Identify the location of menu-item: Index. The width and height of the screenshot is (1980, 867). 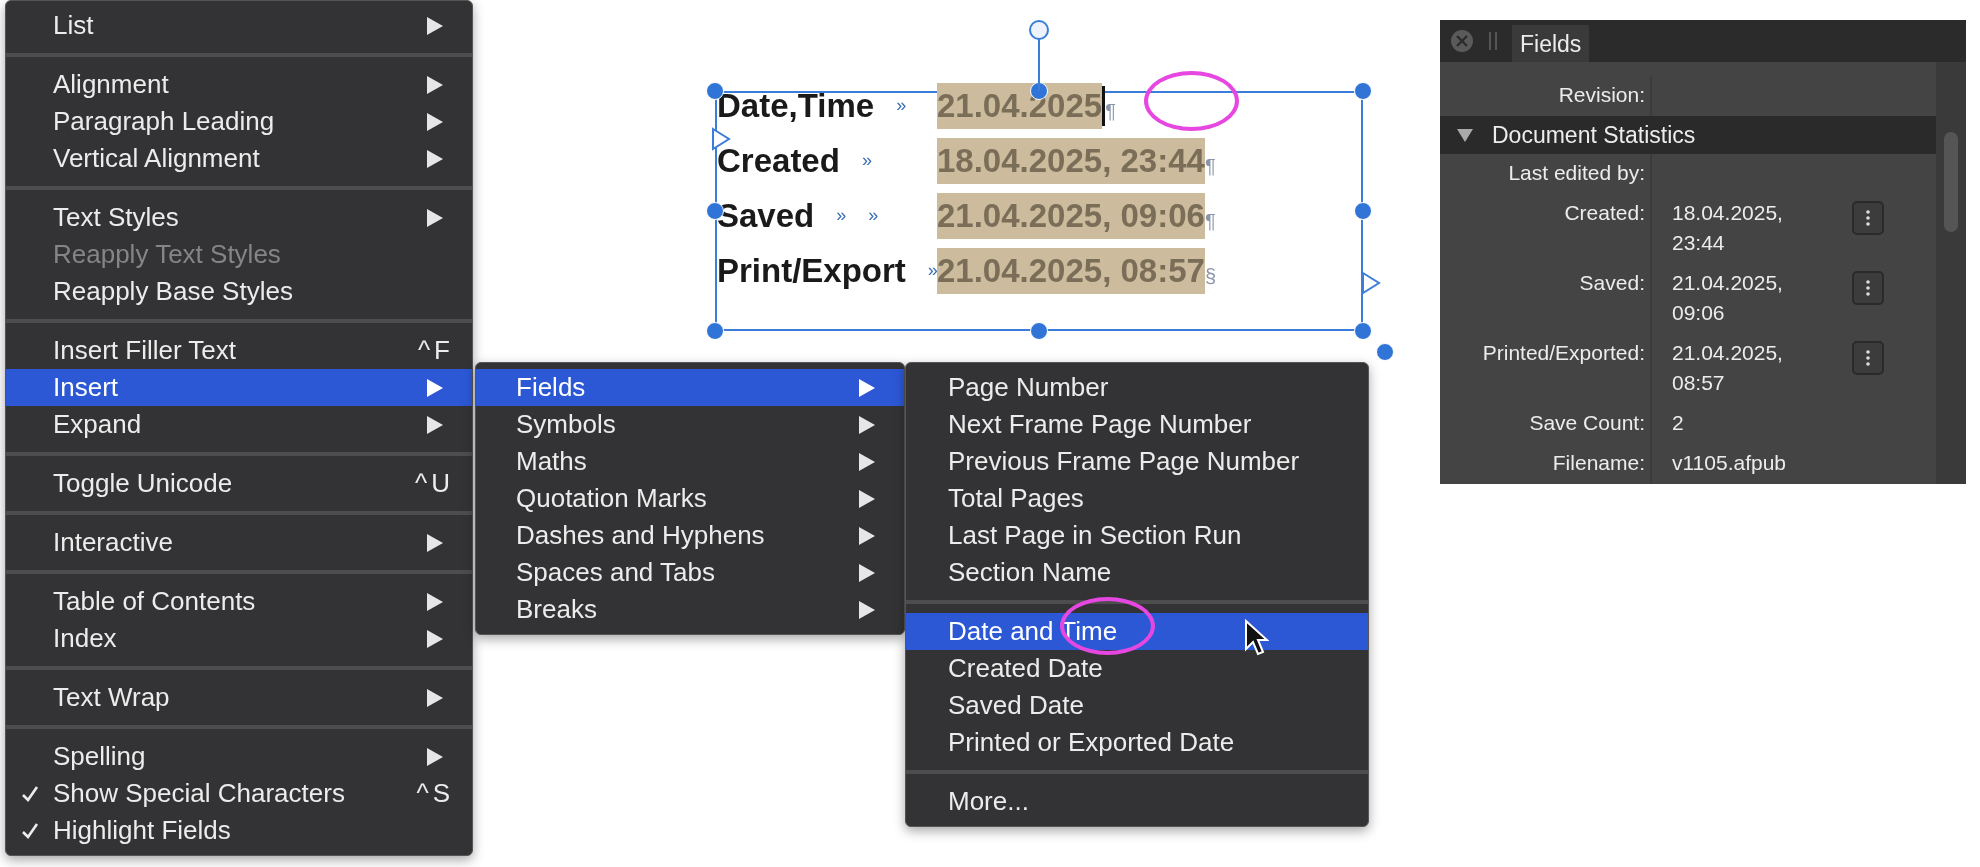
(239, 638).